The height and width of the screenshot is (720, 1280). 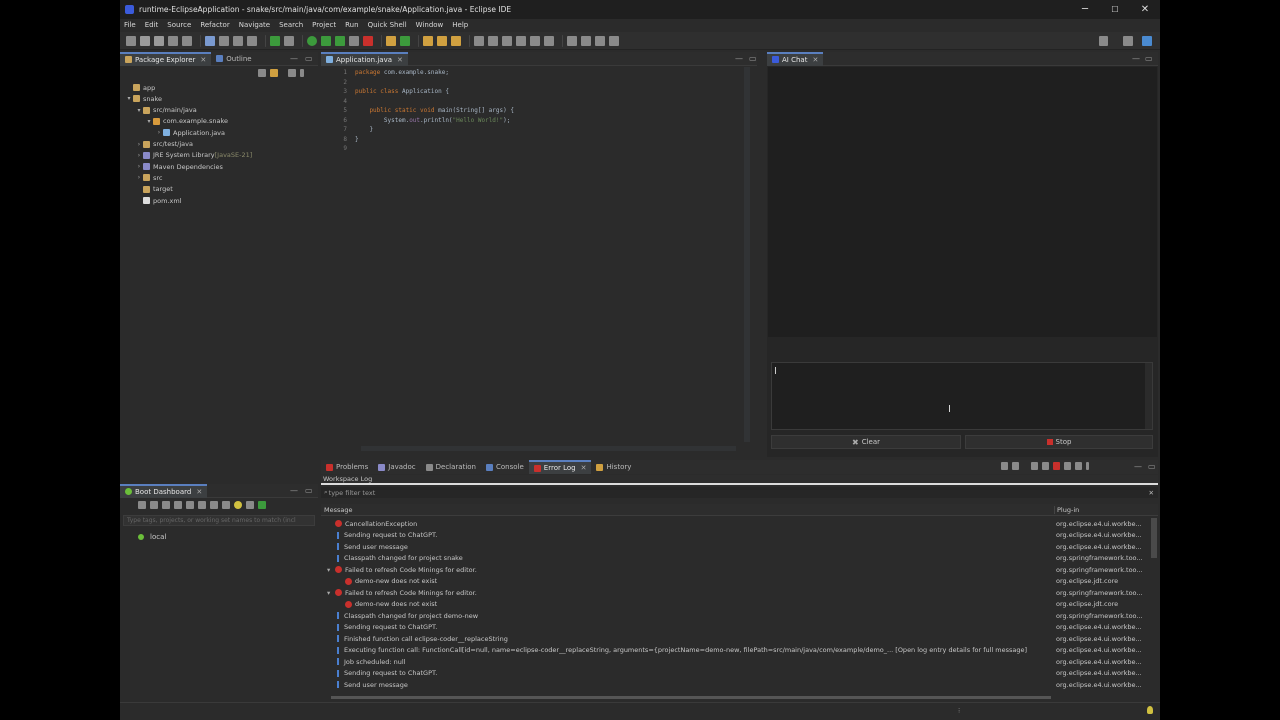 What do you see at coordinates (1148, 396) in the screenshot?
I see `input-scrollbar` at bounding box center [1148, 396].